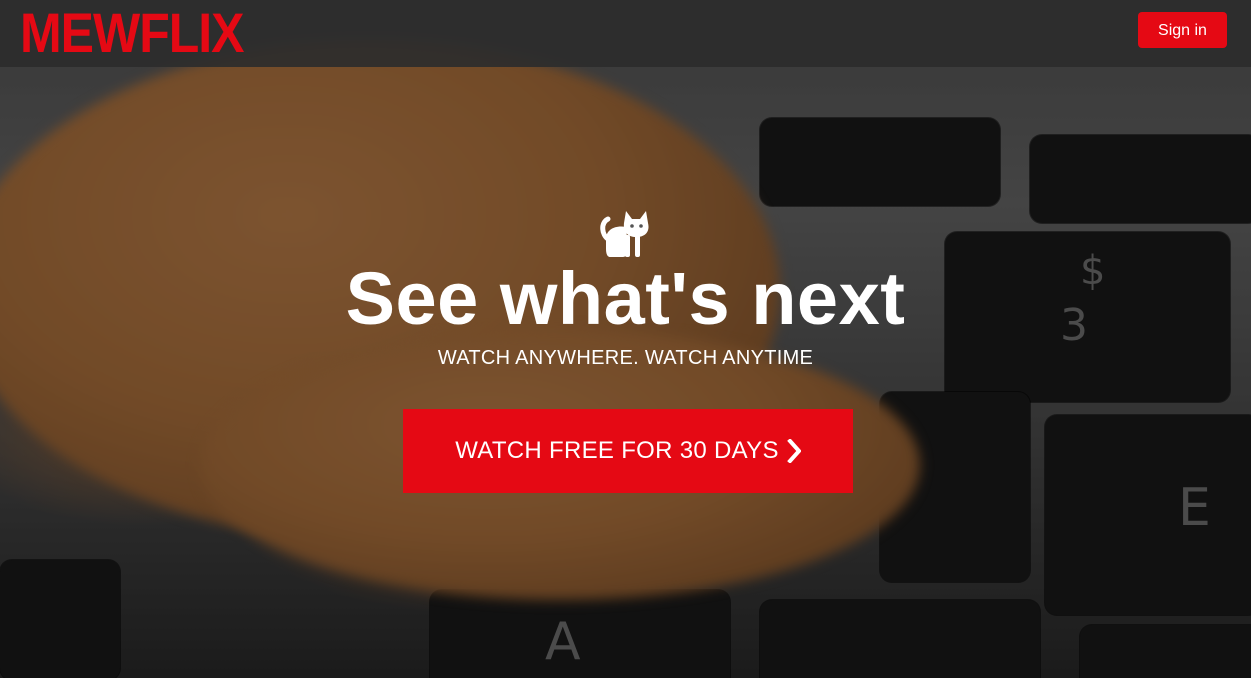 The image size is (1251, 678). Describe the element at coordinates (617, 450) in the screenshot. I see `watch-free-label: WATCH FREE FOR 30 DAYS` at that location.